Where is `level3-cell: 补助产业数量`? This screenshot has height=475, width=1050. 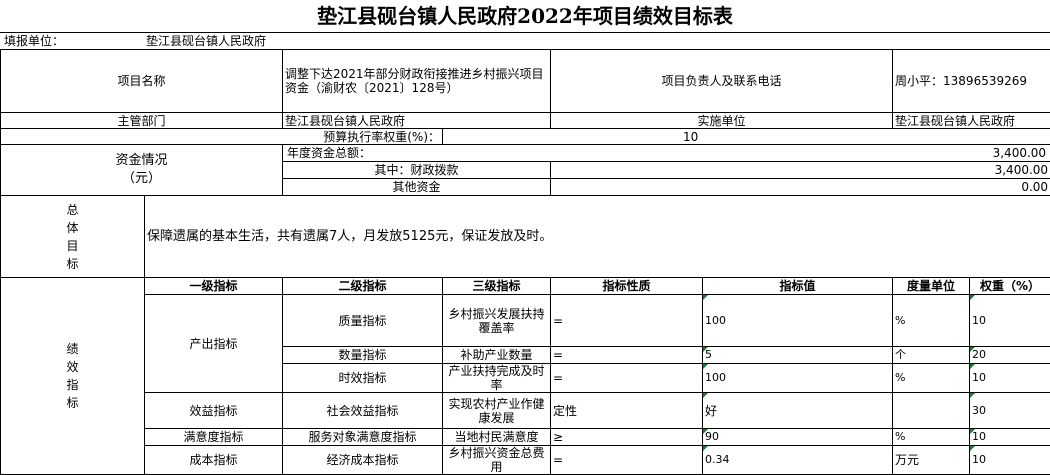
level3-cell: 补助产业数量 is located at coordinates (497, 355).